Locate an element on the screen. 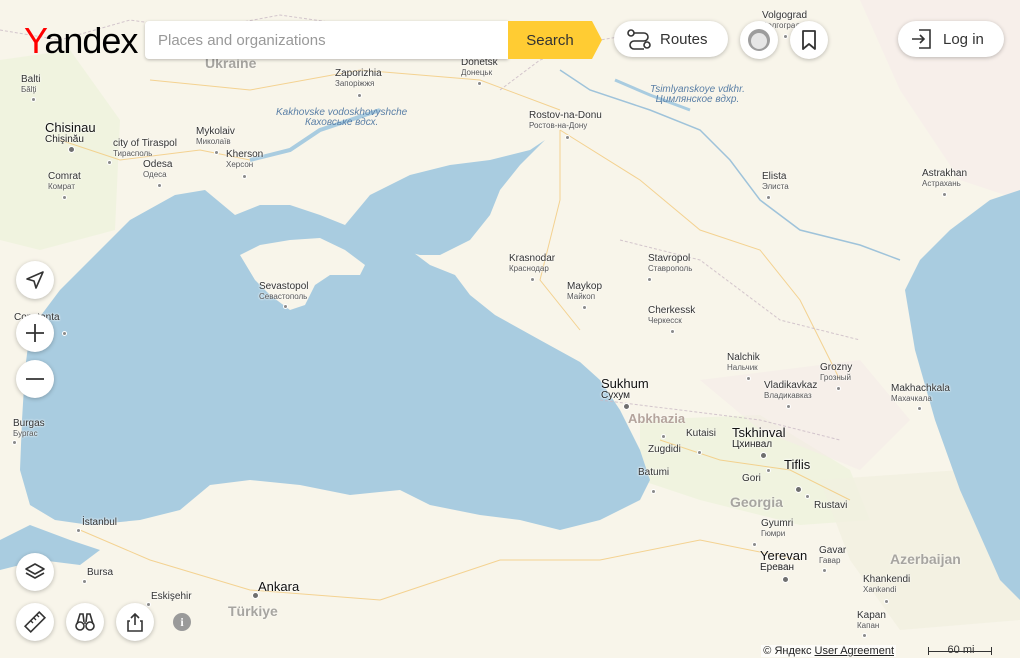 The image size is (1020, 658). city-label-gori: Gori is located at coordinates (751, 479).